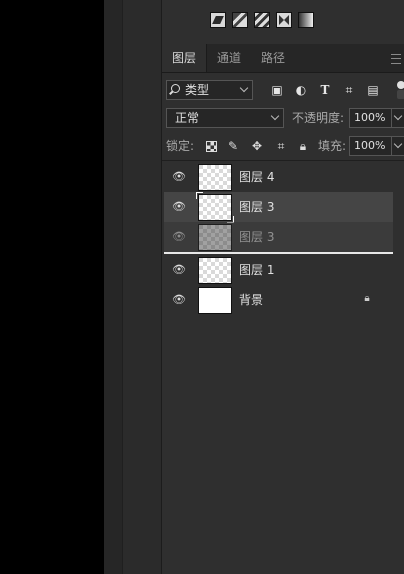 This screenshot has width=404, height=574. Describe the element at coordinates (349, 90) in the screenshot. I see `shape-filter-icon: ⌗` at that location.